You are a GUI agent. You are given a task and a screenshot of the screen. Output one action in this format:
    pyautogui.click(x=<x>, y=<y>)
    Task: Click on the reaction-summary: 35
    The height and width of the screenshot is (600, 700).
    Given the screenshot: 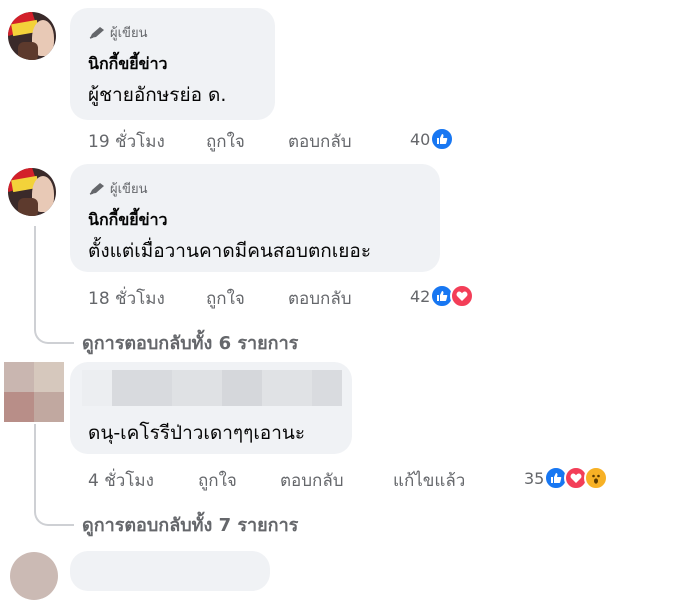 What is the action you would take?
    pyautogui.click(x=566, y=478)
    